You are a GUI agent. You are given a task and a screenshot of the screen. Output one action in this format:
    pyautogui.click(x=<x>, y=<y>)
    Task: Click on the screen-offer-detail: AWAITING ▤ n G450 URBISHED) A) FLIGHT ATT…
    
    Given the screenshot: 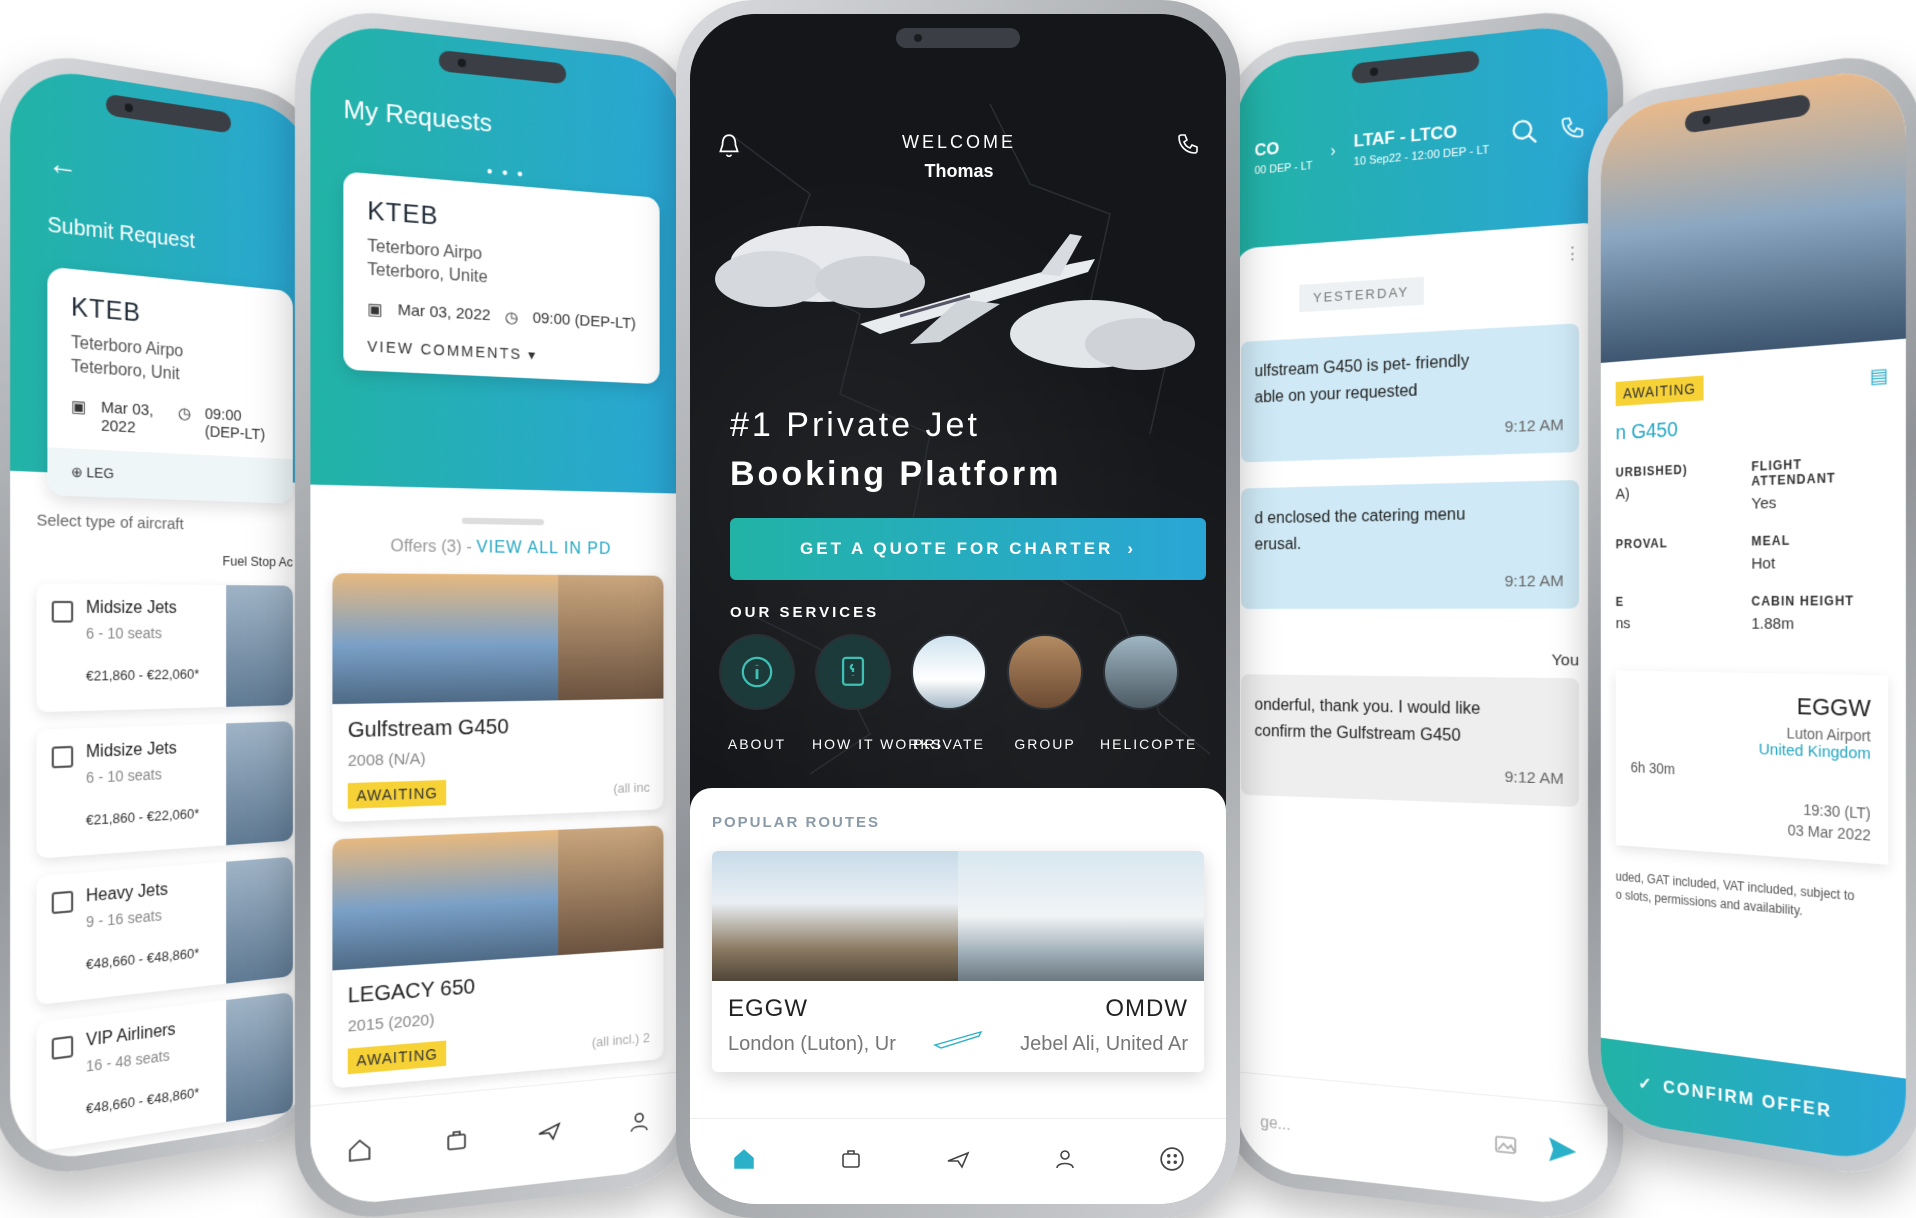 What is the action you would take?
    pyautogui.click(x=1753, y=615)
    